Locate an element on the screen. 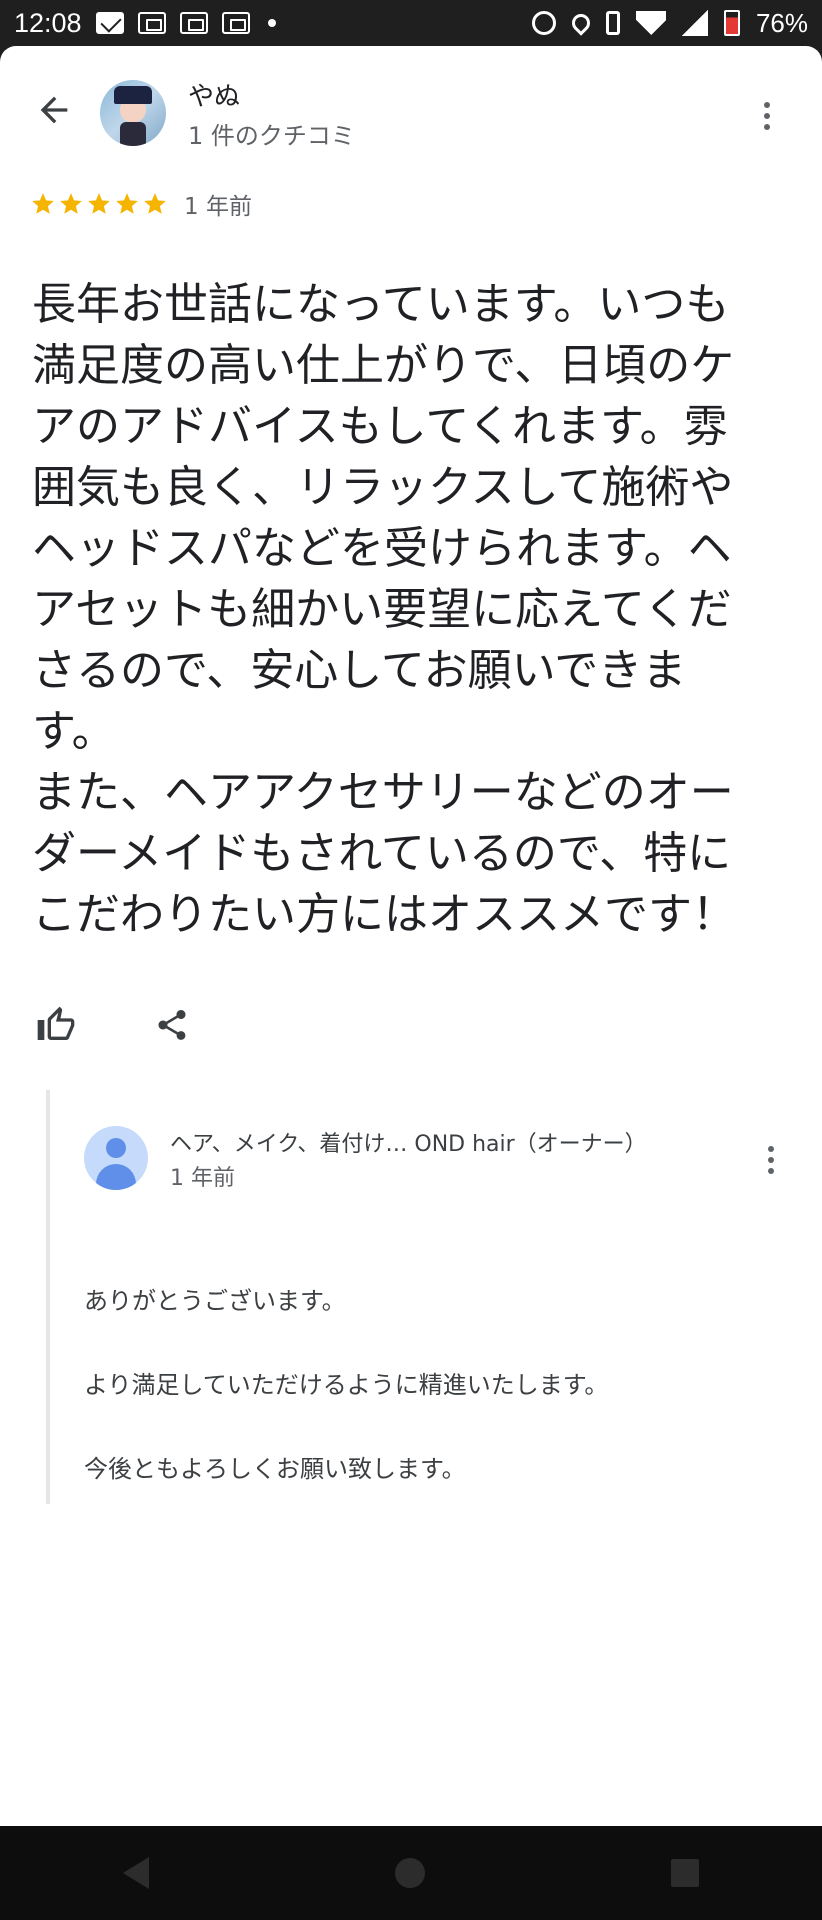 The height and width of the screenshot is (1920, 822). mail-icon is located at coordinates (109, 23).